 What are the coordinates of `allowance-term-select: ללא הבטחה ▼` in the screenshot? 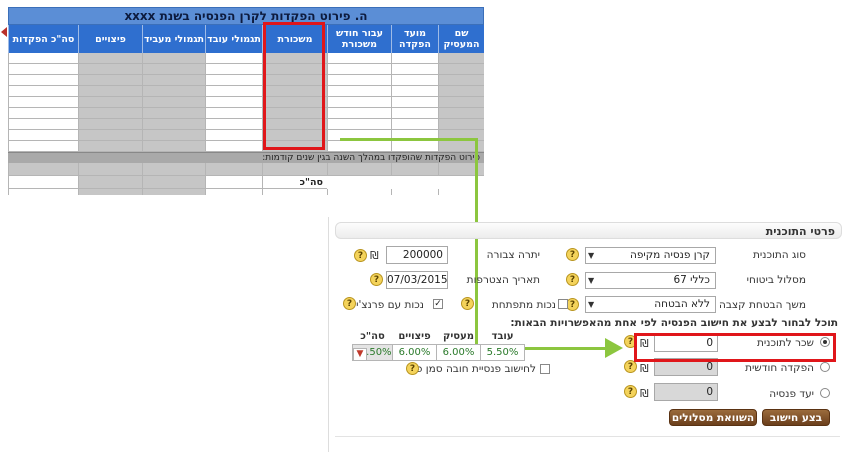 It's located at (650, 304).